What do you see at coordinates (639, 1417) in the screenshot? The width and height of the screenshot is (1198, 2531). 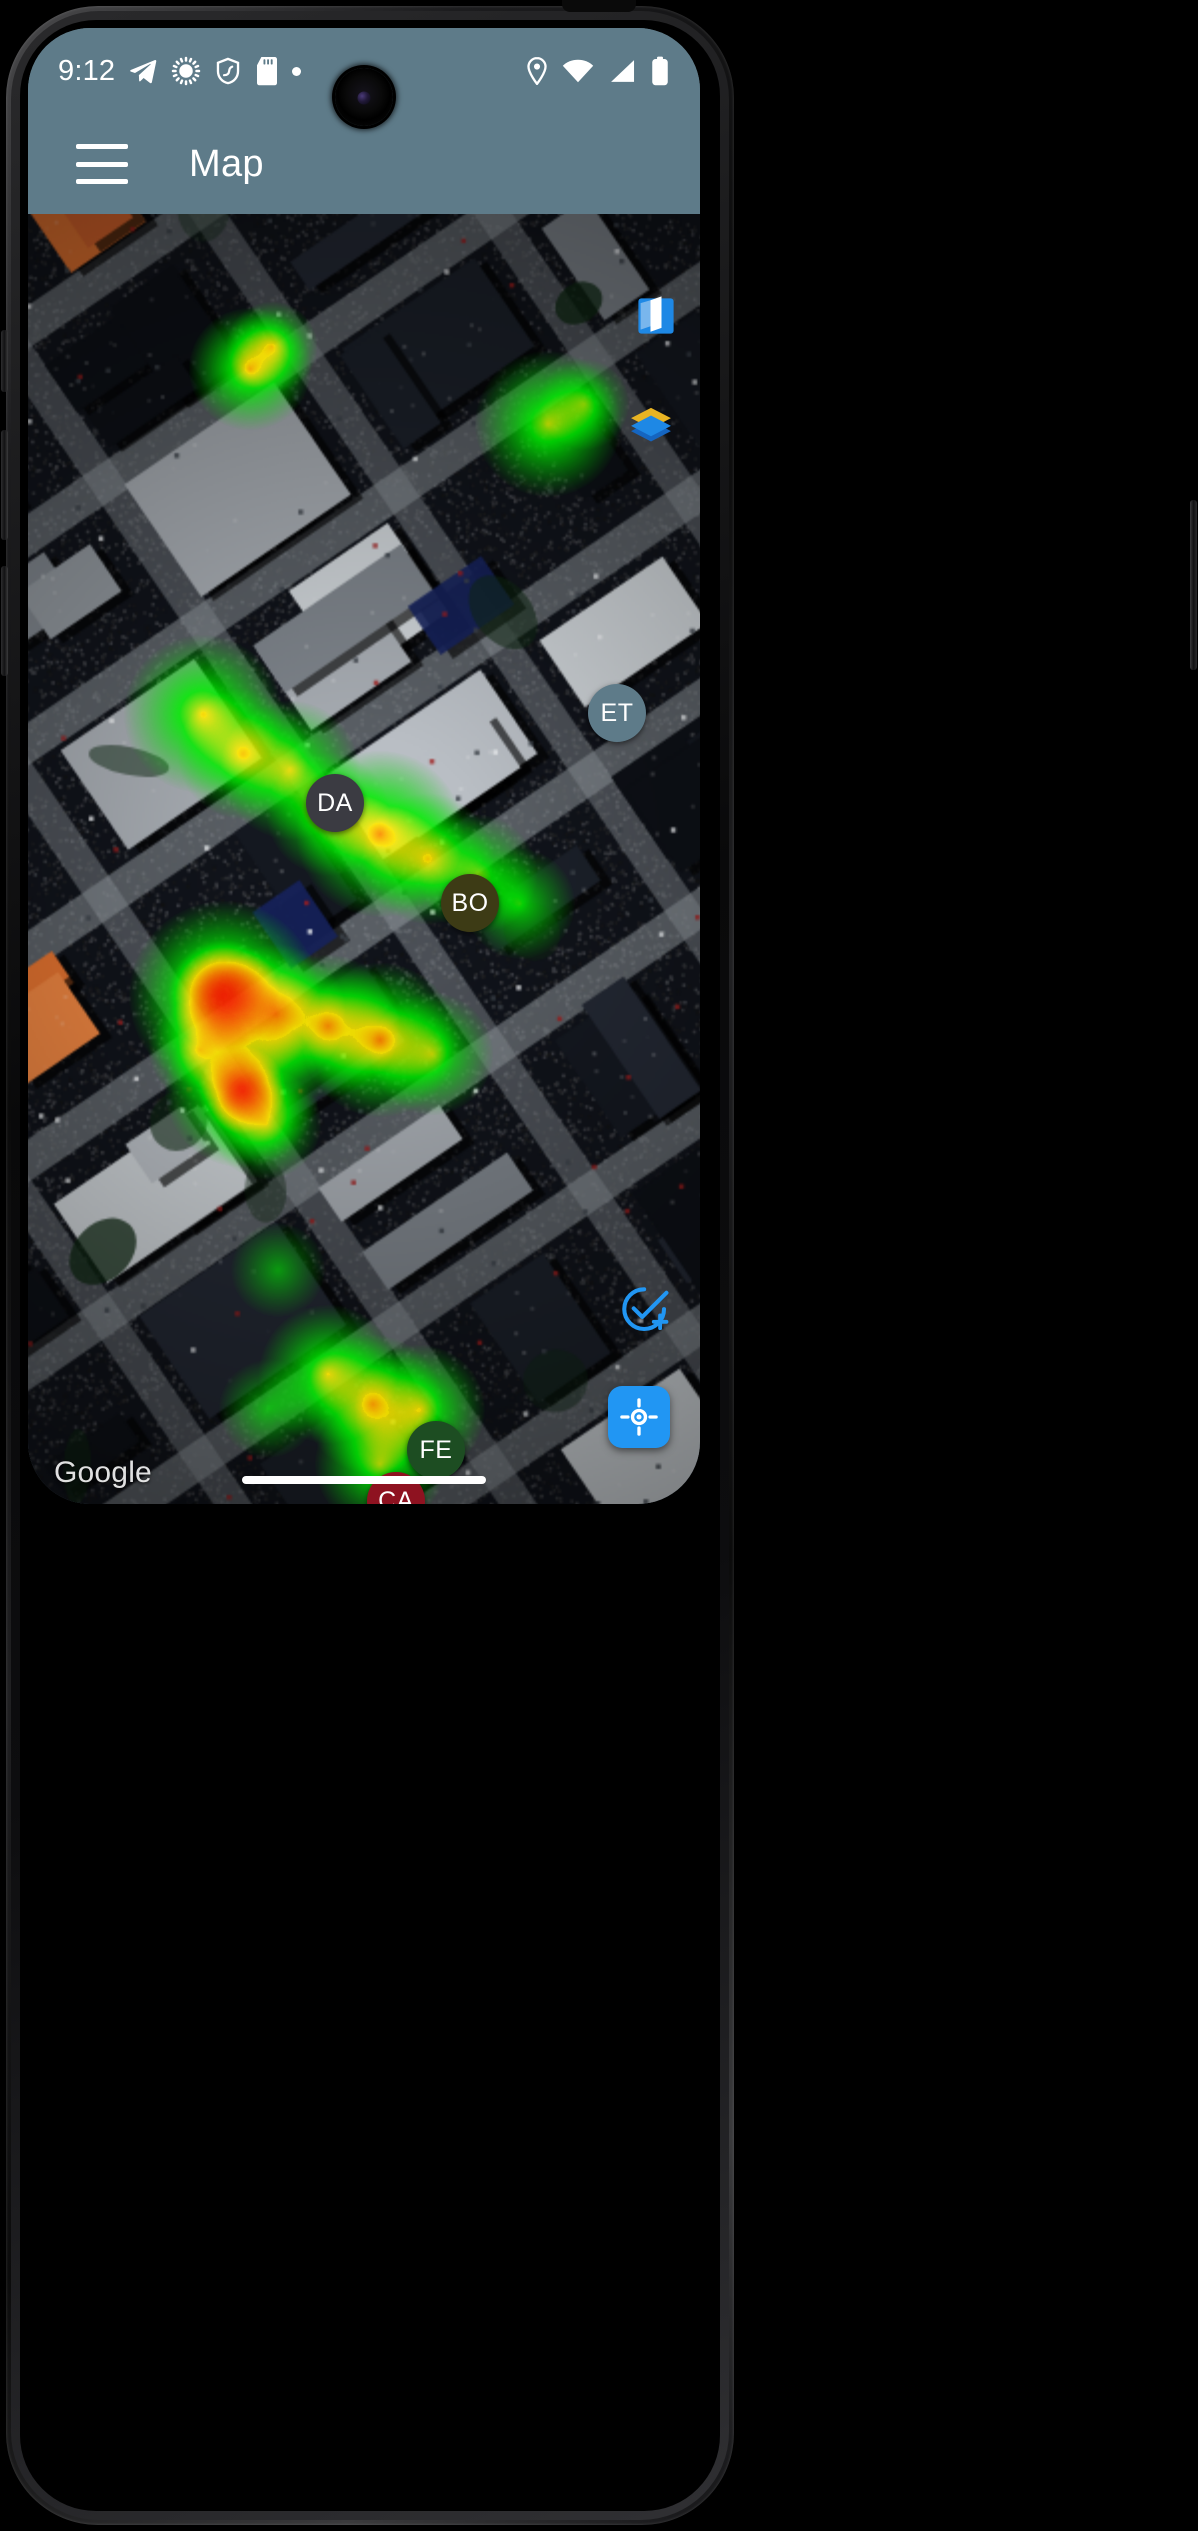 I see `my-location-button` at bounding box center [639, 1417].